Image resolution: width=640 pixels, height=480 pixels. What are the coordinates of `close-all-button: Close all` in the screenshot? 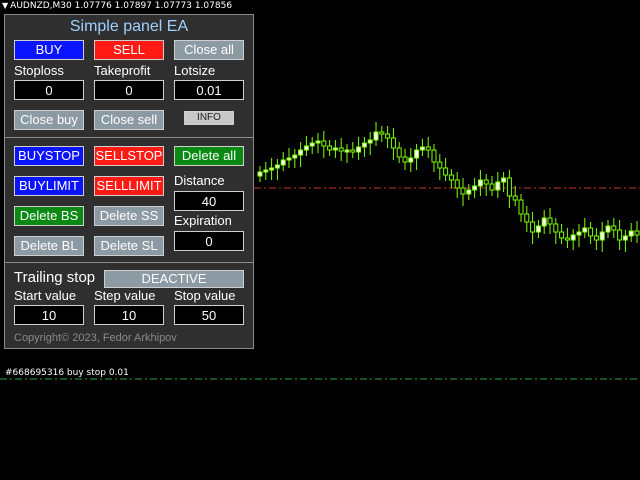 It's located at (209, 50).